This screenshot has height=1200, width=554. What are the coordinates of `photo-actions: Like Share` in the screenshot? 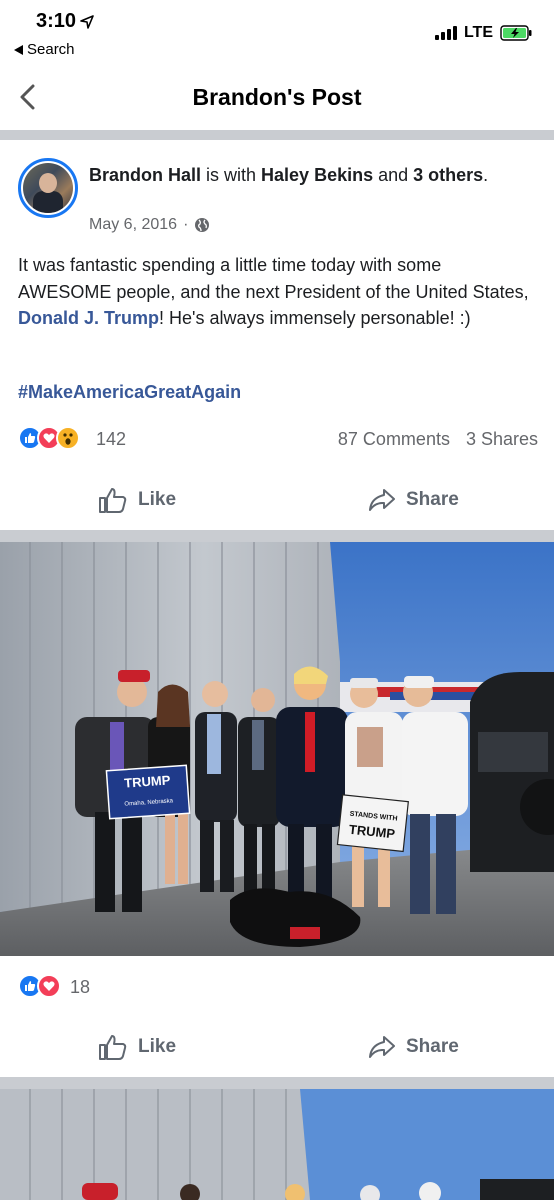 It's located at (277, 1047).